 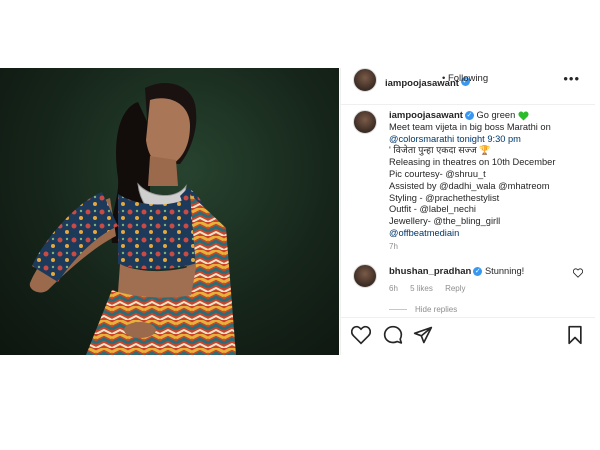 I want to click on caption-line: @colorsmarathi tonight 9:30 pm, so click(x=489, y=140).